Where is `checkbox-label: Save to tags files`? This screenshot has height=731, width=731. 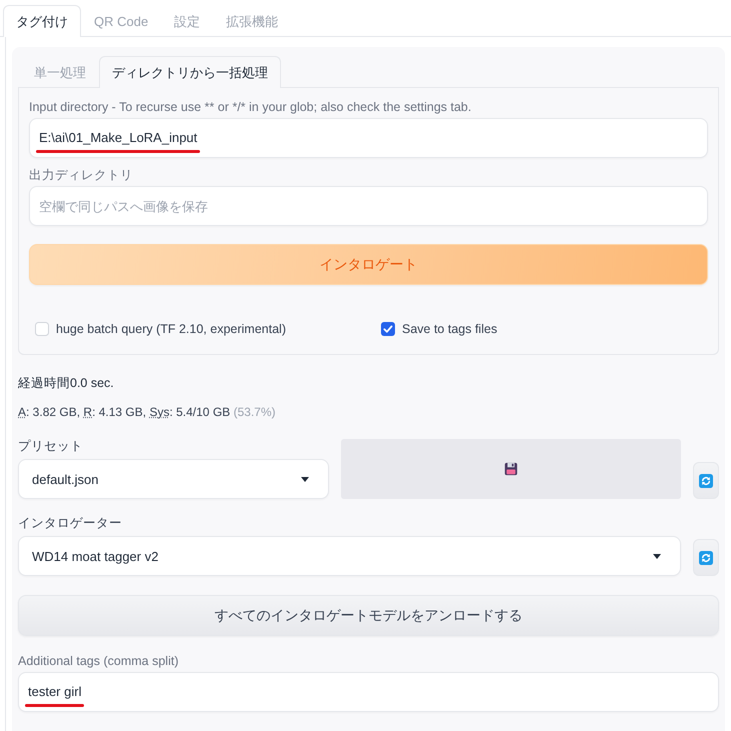
checkbox-label: Save to tags files is located at coordinates (450, 329).